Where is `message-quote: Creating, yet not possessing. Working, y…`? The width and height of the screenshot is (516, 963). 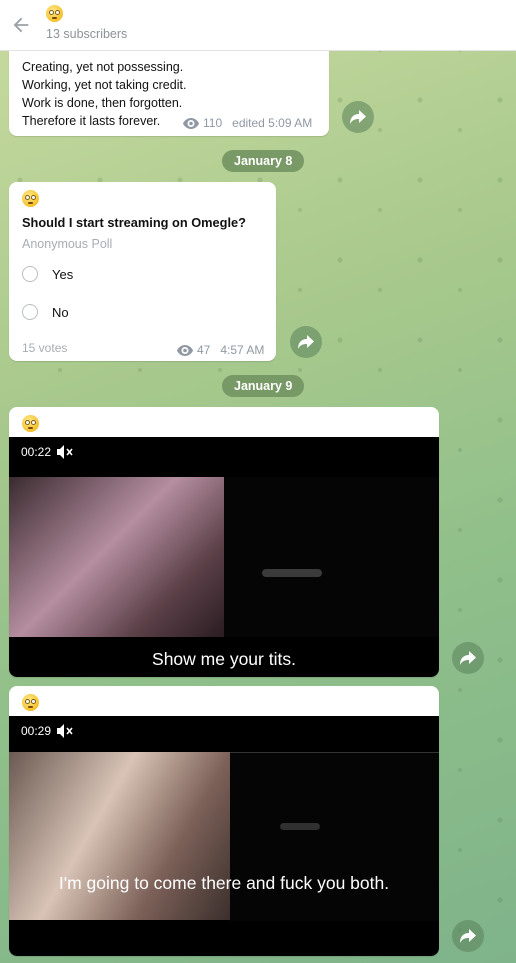
message-quote: Creating, yet not possessing. Working, y… is located at coordinates (169, 86).